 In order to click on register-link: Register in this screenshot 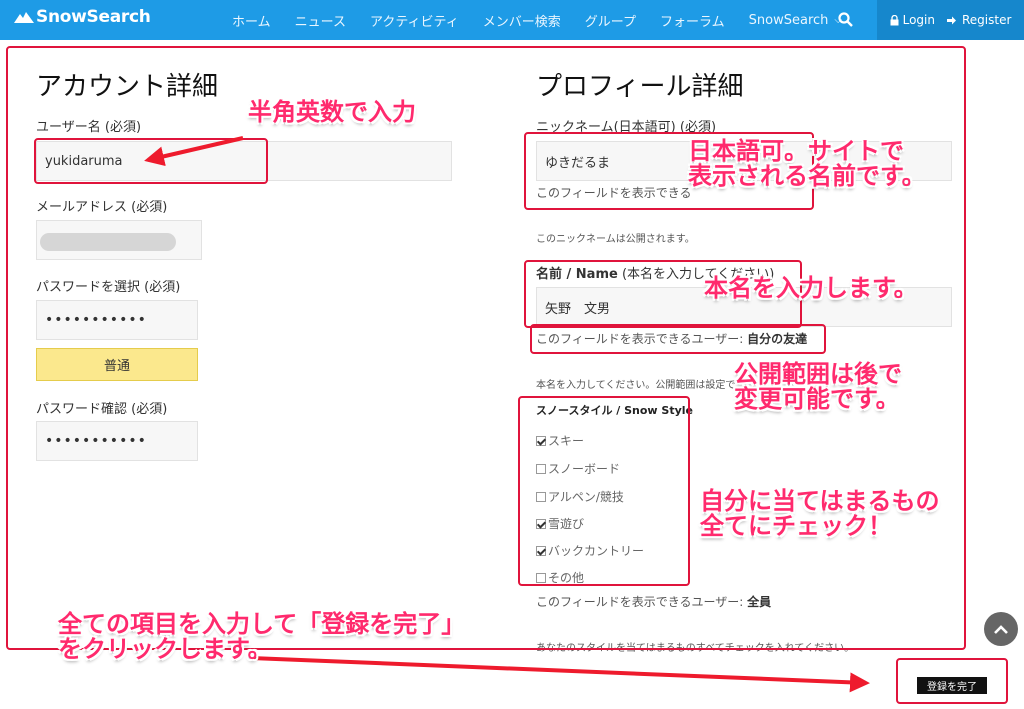, I will do `click(979, 20)`.